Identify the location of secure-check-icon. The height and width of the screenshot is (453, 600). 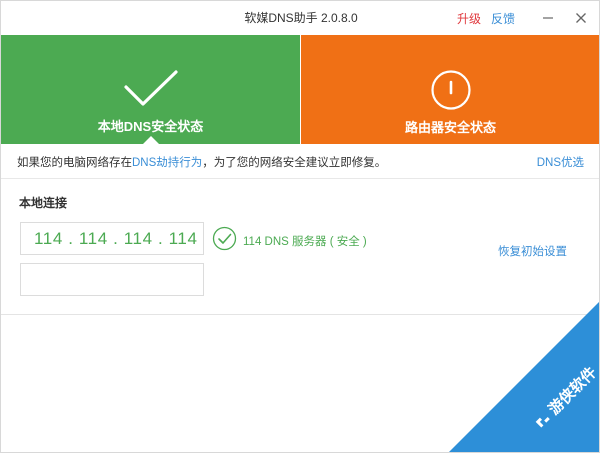
(224, 238).